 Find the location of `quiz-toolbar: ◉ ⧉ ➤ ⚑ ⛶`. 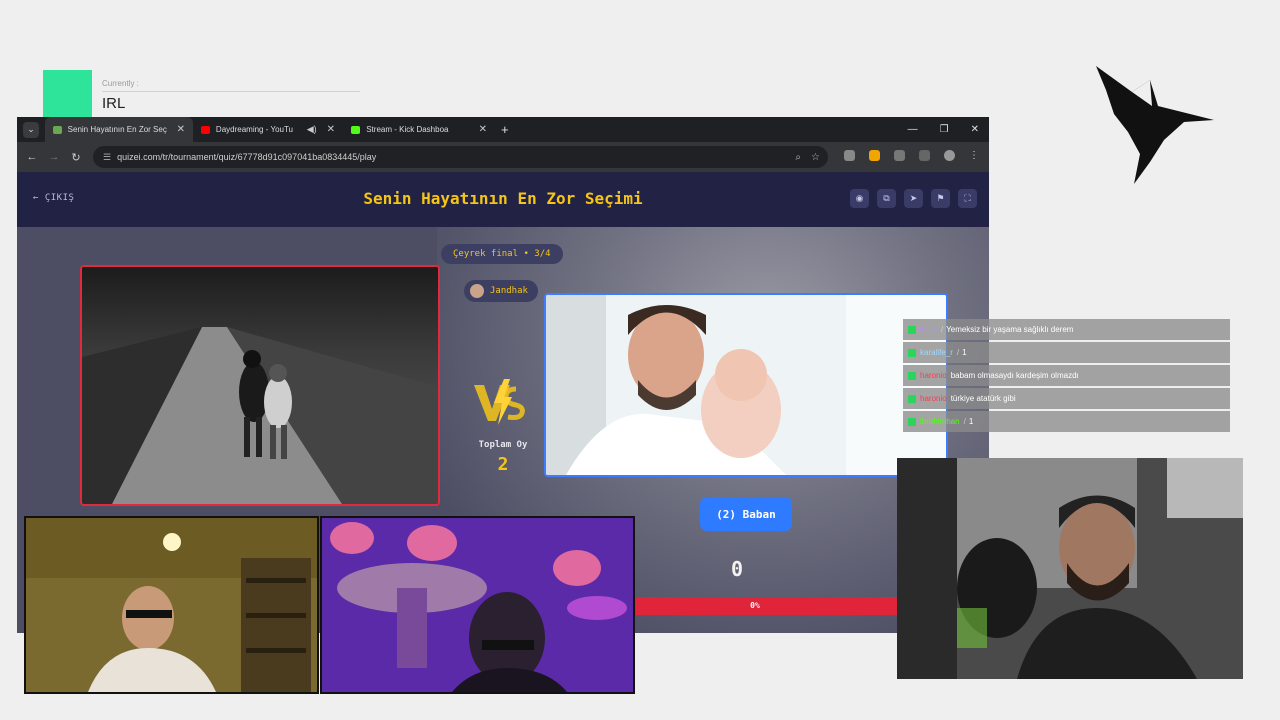

quiz-toolbar: ◉ ⧉ ➤ ⚑ ⛶ is located at coordinates (913, 198).